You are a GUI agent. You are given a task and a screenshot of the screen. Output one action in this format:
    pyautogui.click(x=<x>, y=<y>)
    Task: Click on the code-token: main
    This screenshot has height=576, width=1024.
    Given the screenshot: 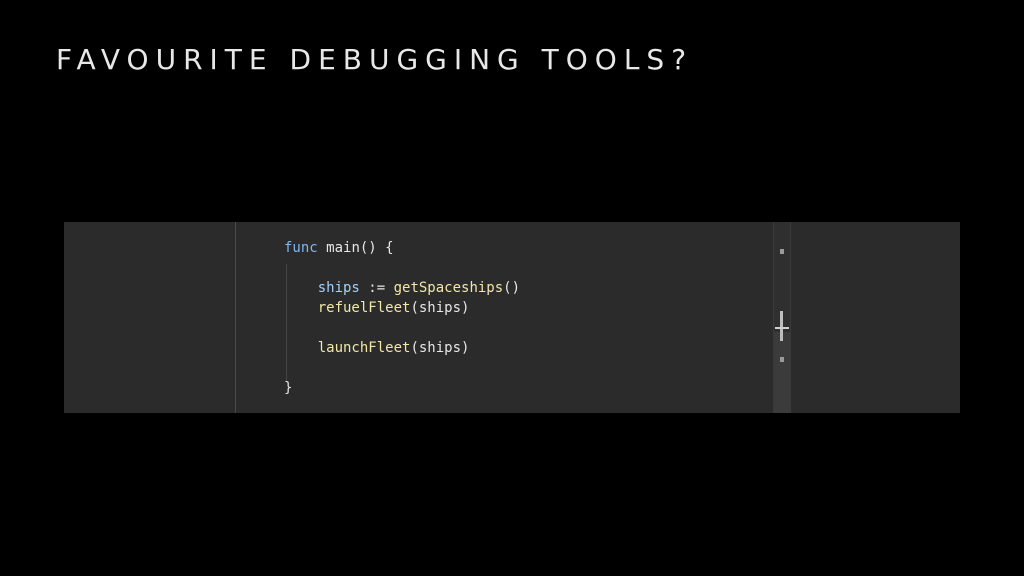 What is the action you would take?
    pyautogui.click(x=343, y=248)
    